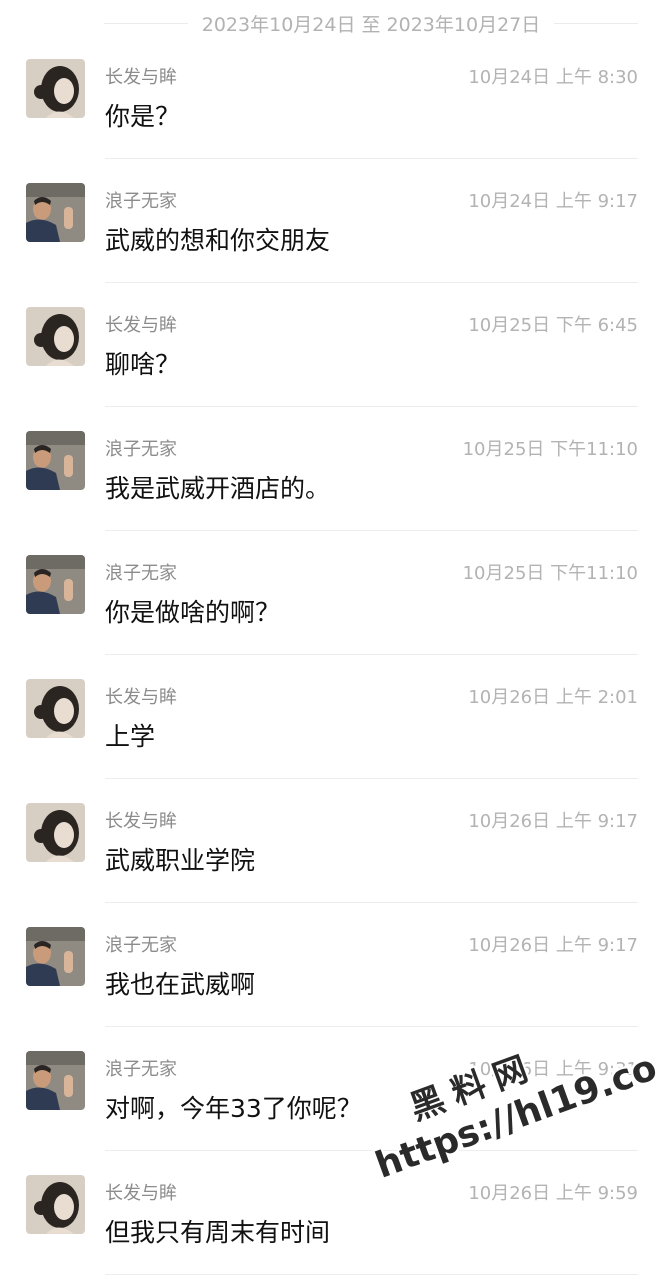 The height and width of the screenshot is (1280, 664). Describe the element at coordinates (332, 841) in the screenshot. I see `message-item: 长发与眸 10月26日 上午 9:17 武威职业学院` at that location.